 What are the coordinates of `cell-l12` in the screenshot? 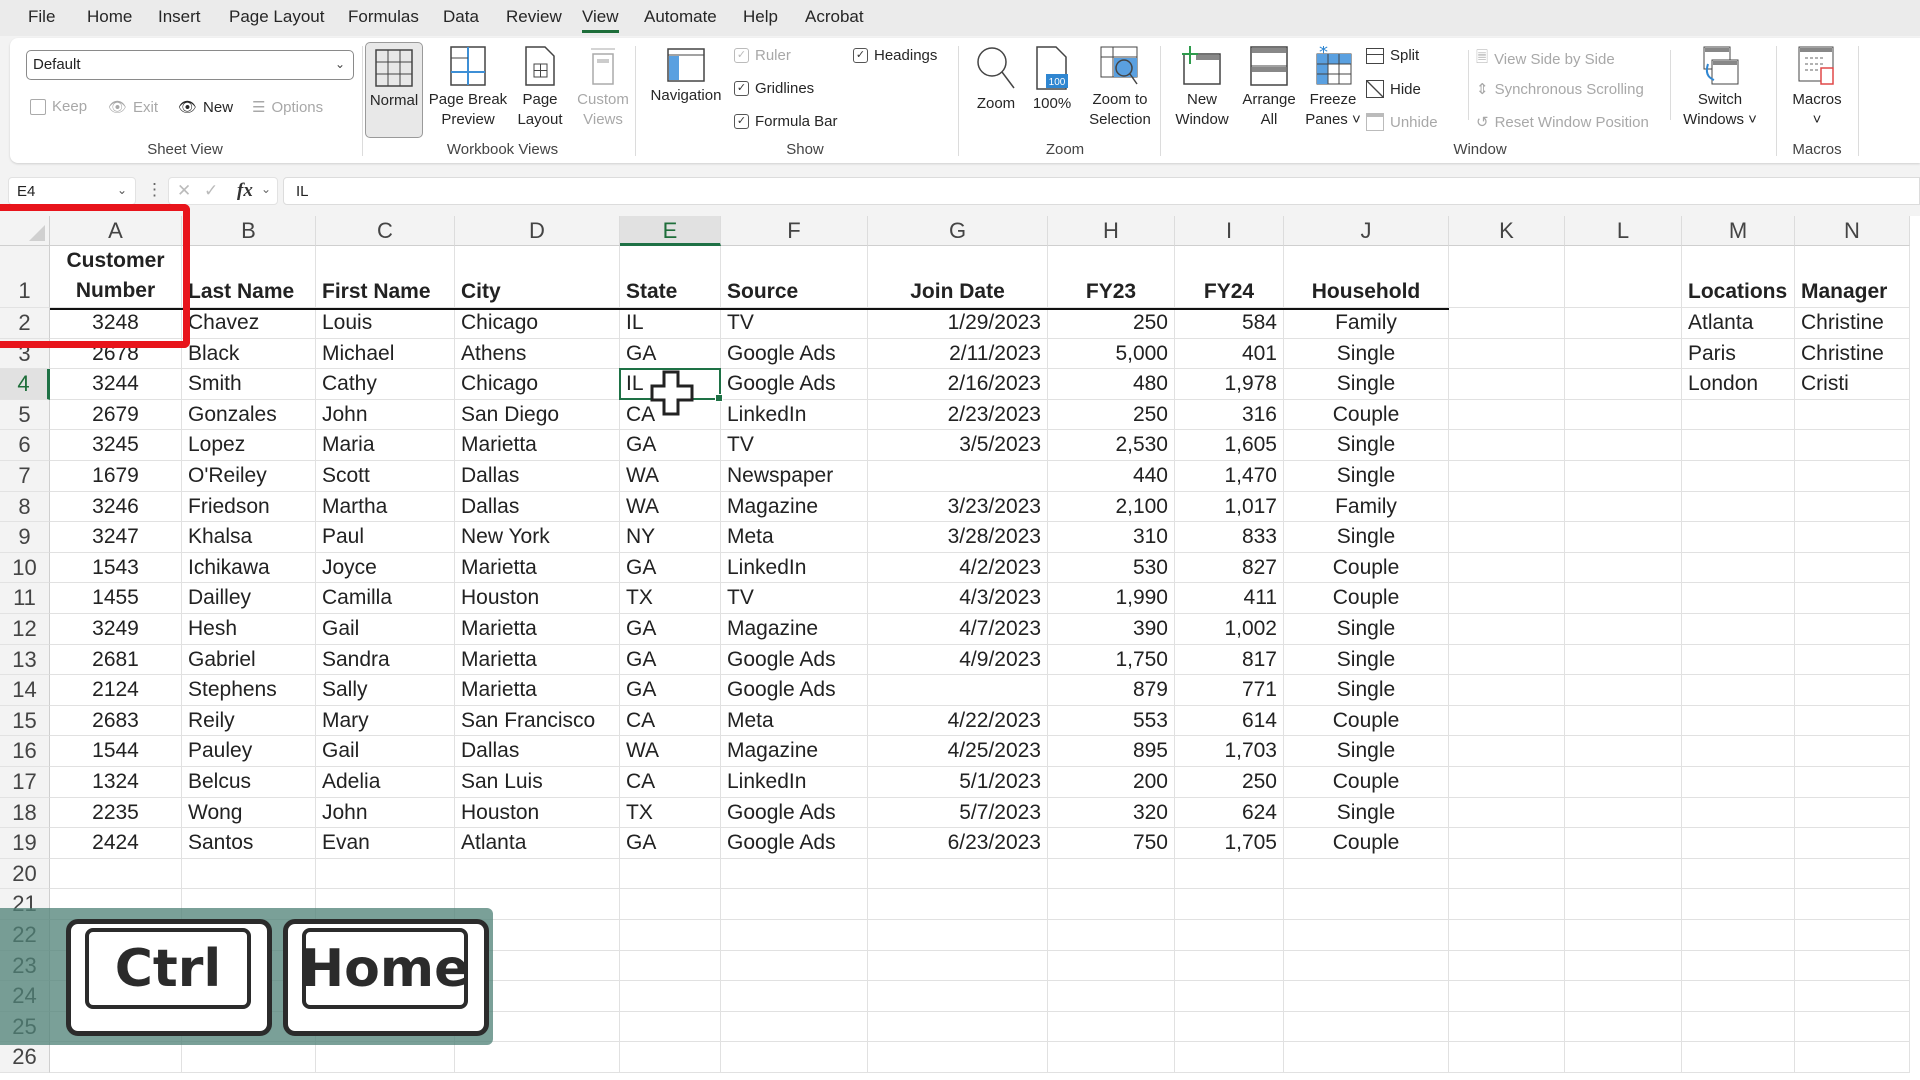 It's located at (1623, 629).